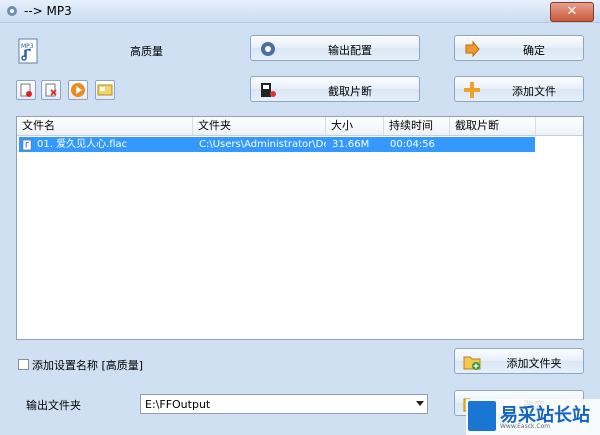  What do you see at coordinates (284, 404) in the screenshot?
I see `output-folder-select: E:\FFOutput` at bounding box center [284, 404].